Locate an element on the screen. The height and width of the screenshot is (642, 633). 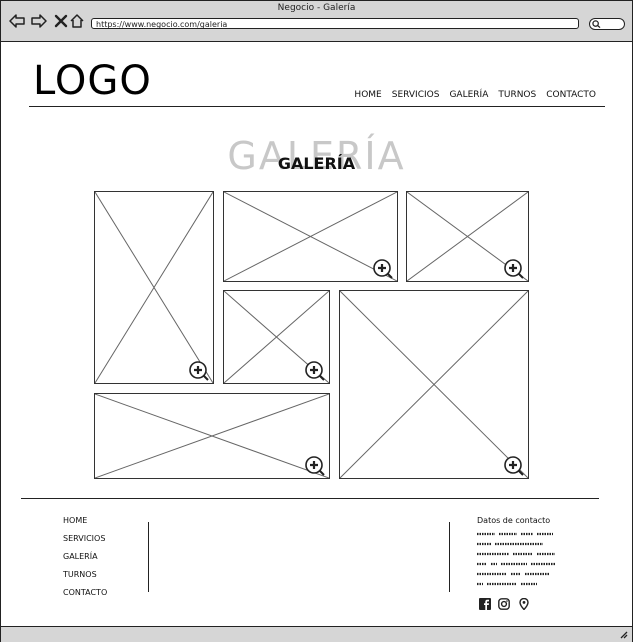
footer-divider-left is located at coordinates (148, 557).